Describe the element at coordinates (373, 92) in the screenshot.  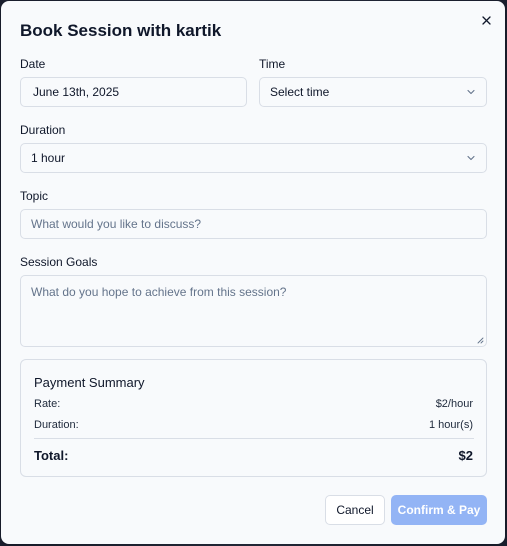
I see `time-select: Select time` at that location.